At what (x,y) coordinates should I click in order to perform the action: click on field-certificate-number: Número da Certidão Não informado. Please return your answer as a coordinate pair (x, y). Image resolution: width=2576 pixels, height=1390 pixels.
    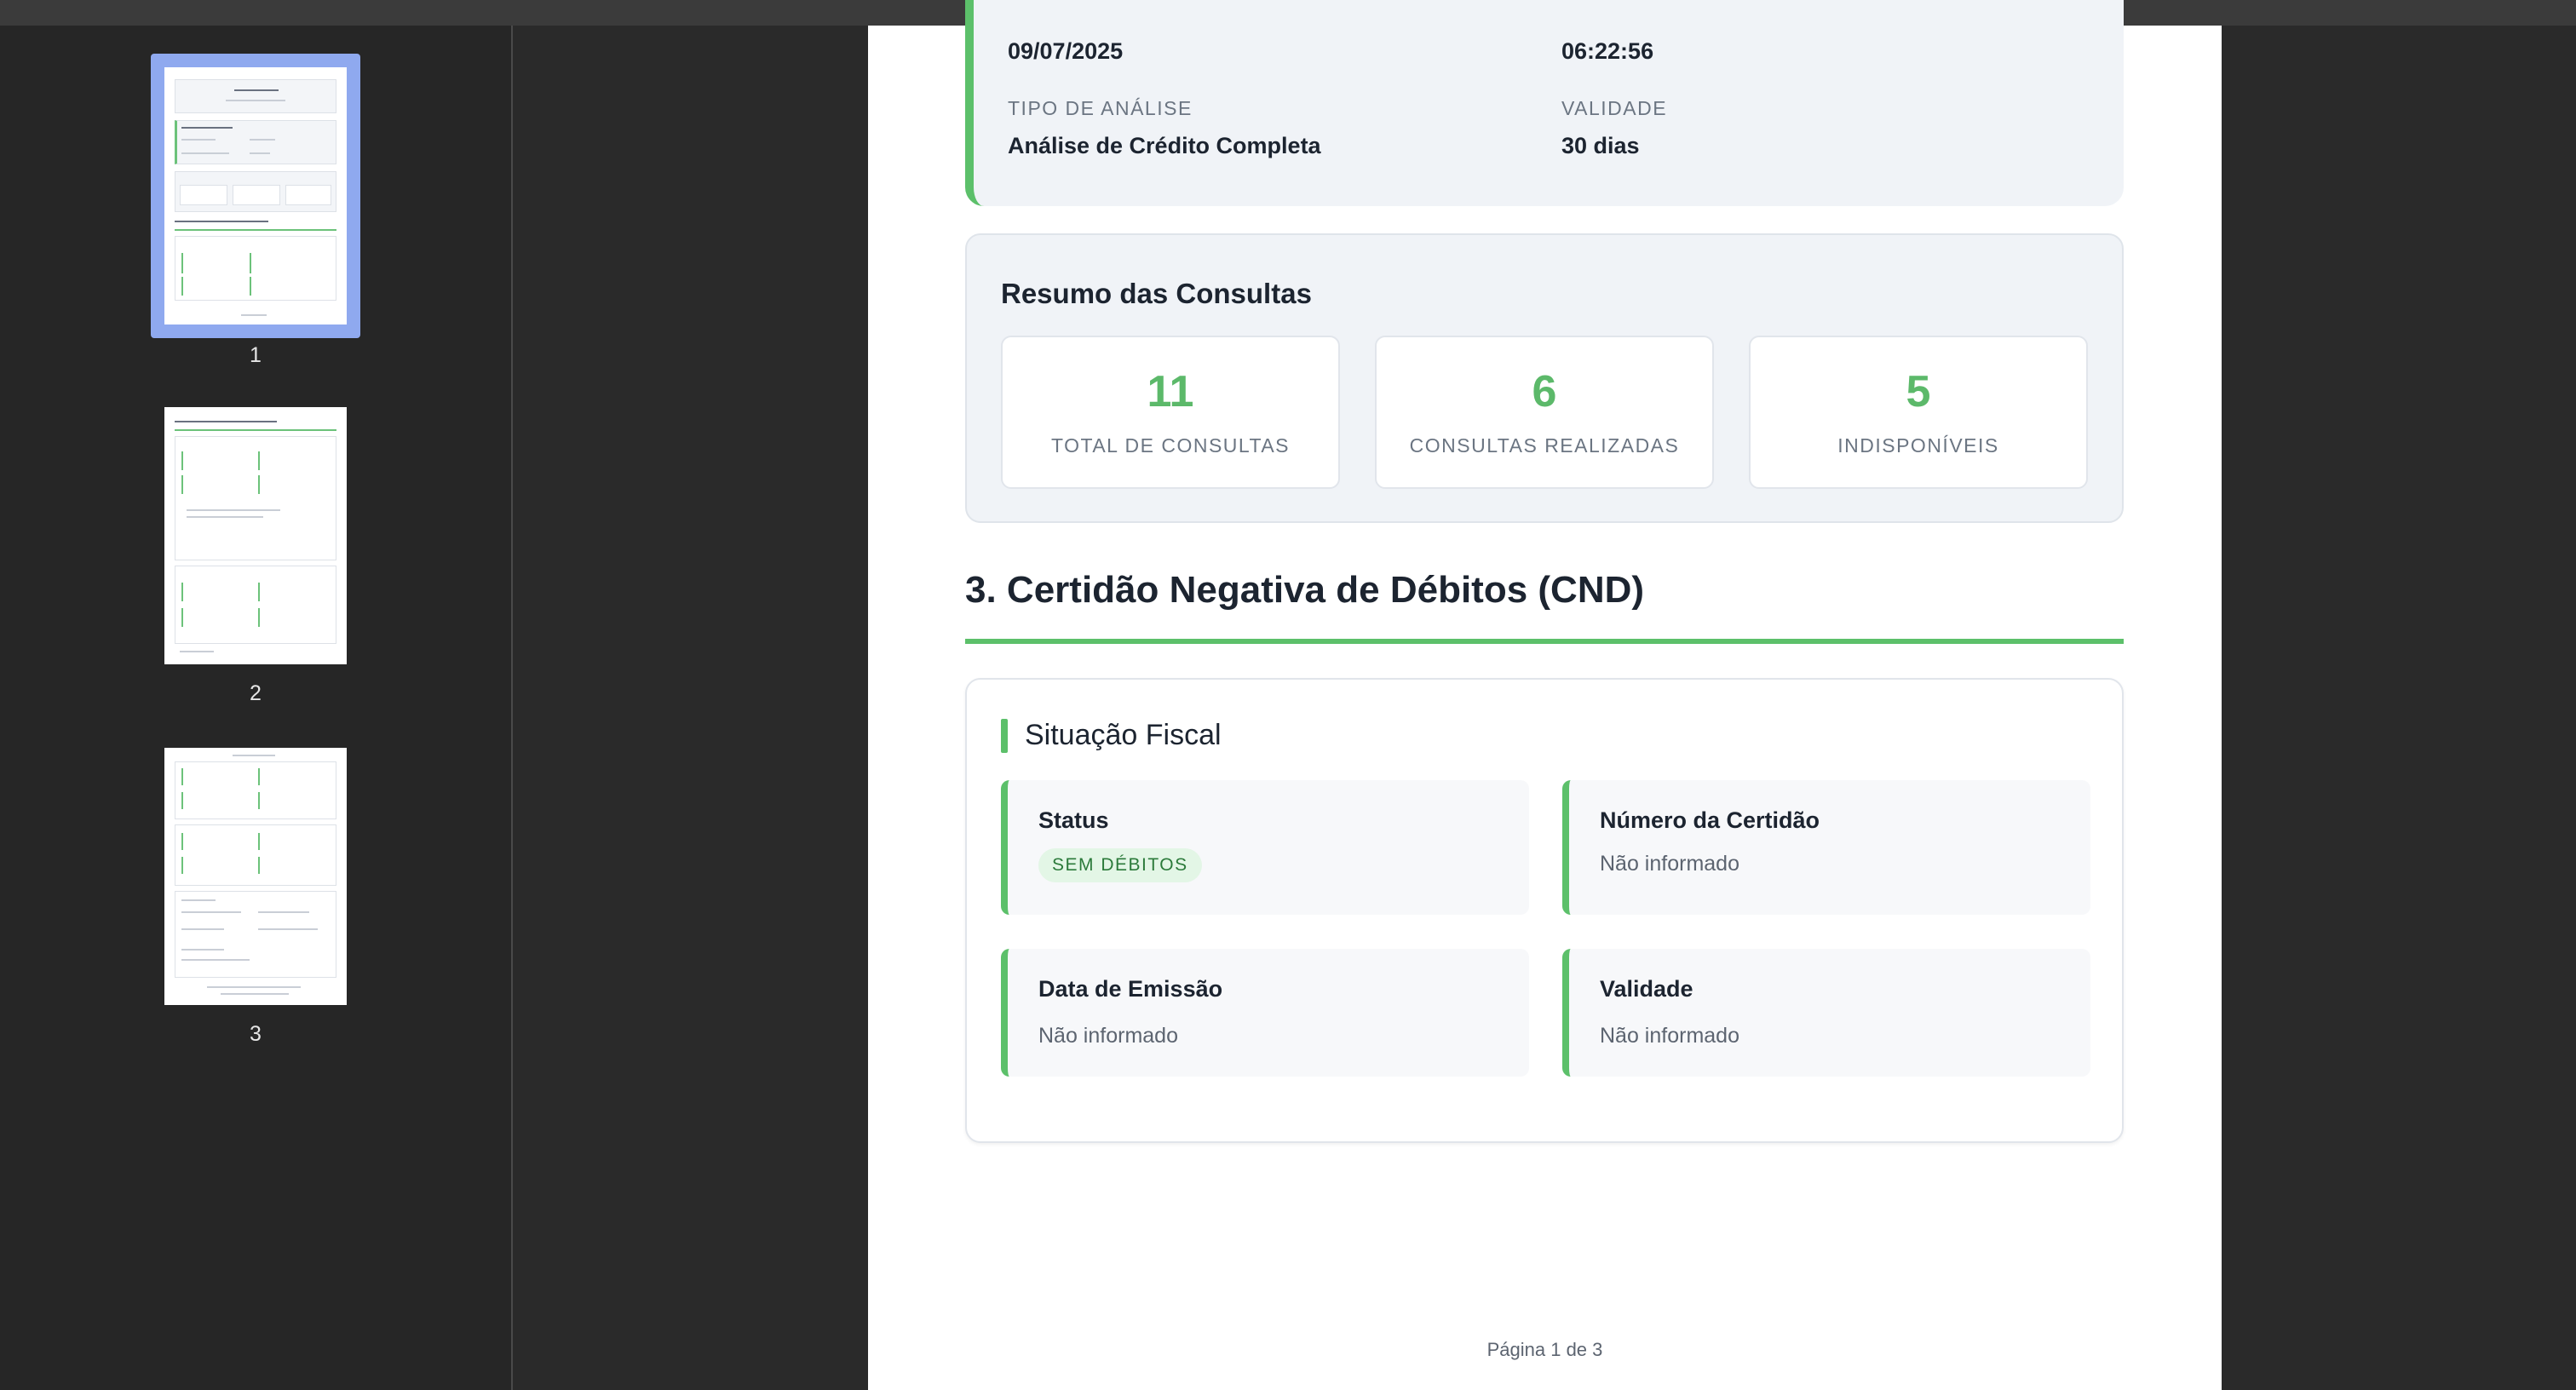
    Looking at the image, I should click on (1826, 847).